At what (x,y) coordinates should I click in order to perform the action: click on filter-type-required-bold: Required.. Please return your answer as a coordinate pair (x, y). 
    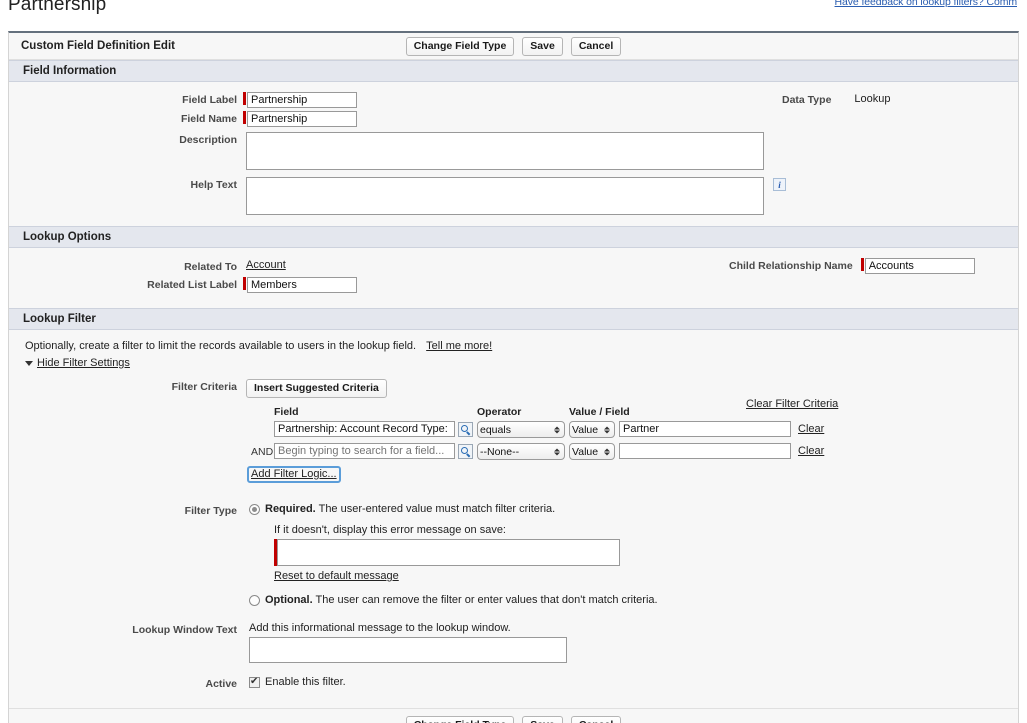
    Looking at the image, I should click on (290, 509).